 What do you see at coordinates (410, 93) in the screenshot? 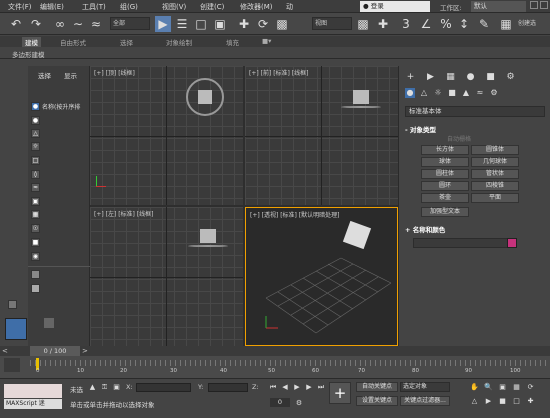
I see `geometry-icon: ●` at bounding box center [410, 93].